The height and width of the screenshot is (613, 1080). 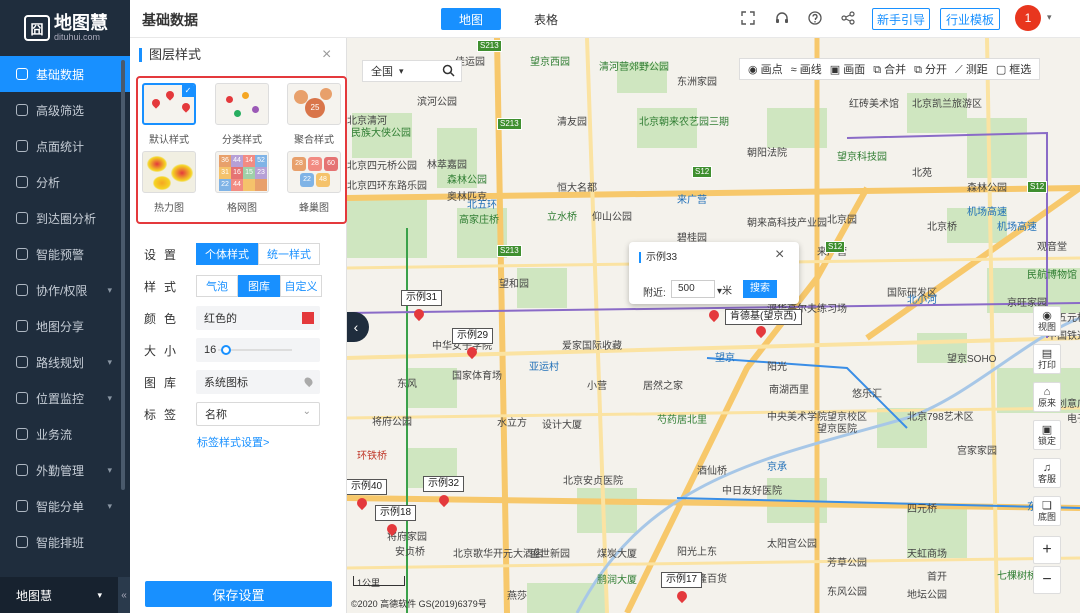 I want to click on tab-table: 表格, so click(x=546, y=19).